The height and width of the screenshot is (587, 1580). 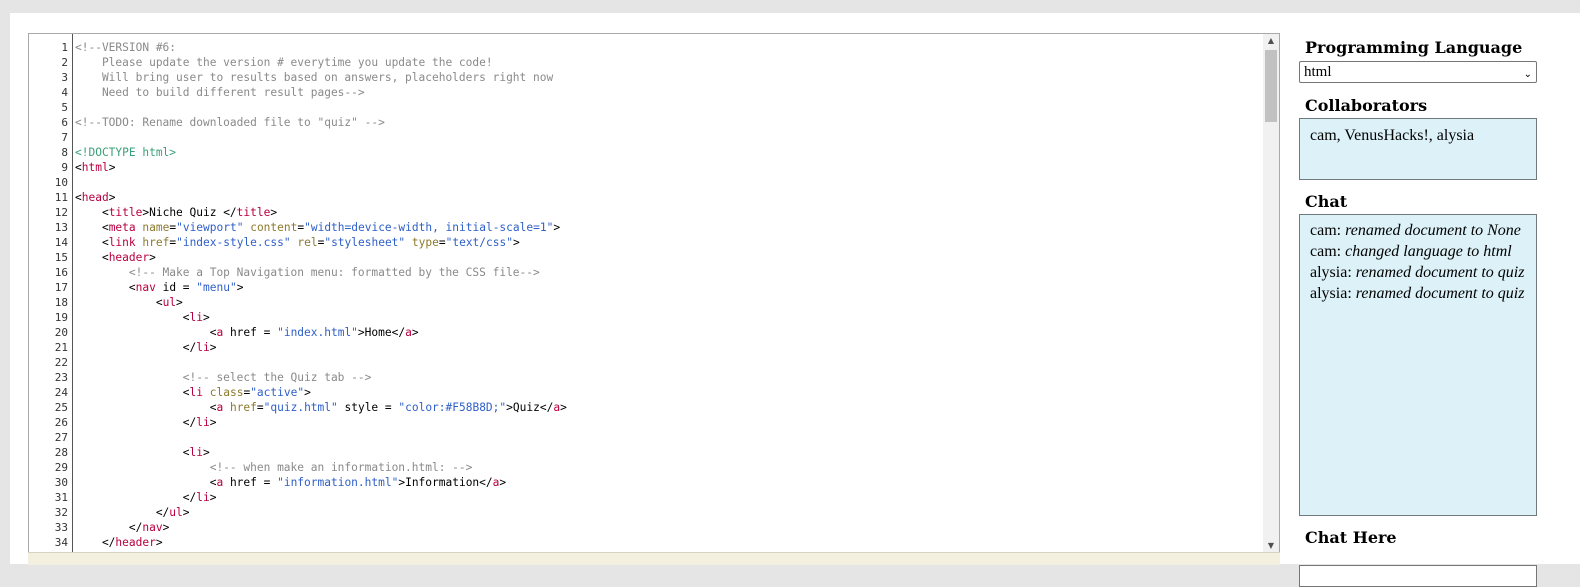 What do you see at coordinates (1333, 272) in the screenshot?
I see `chat-message-user: alysia:` at bounding box center [1333, 272].